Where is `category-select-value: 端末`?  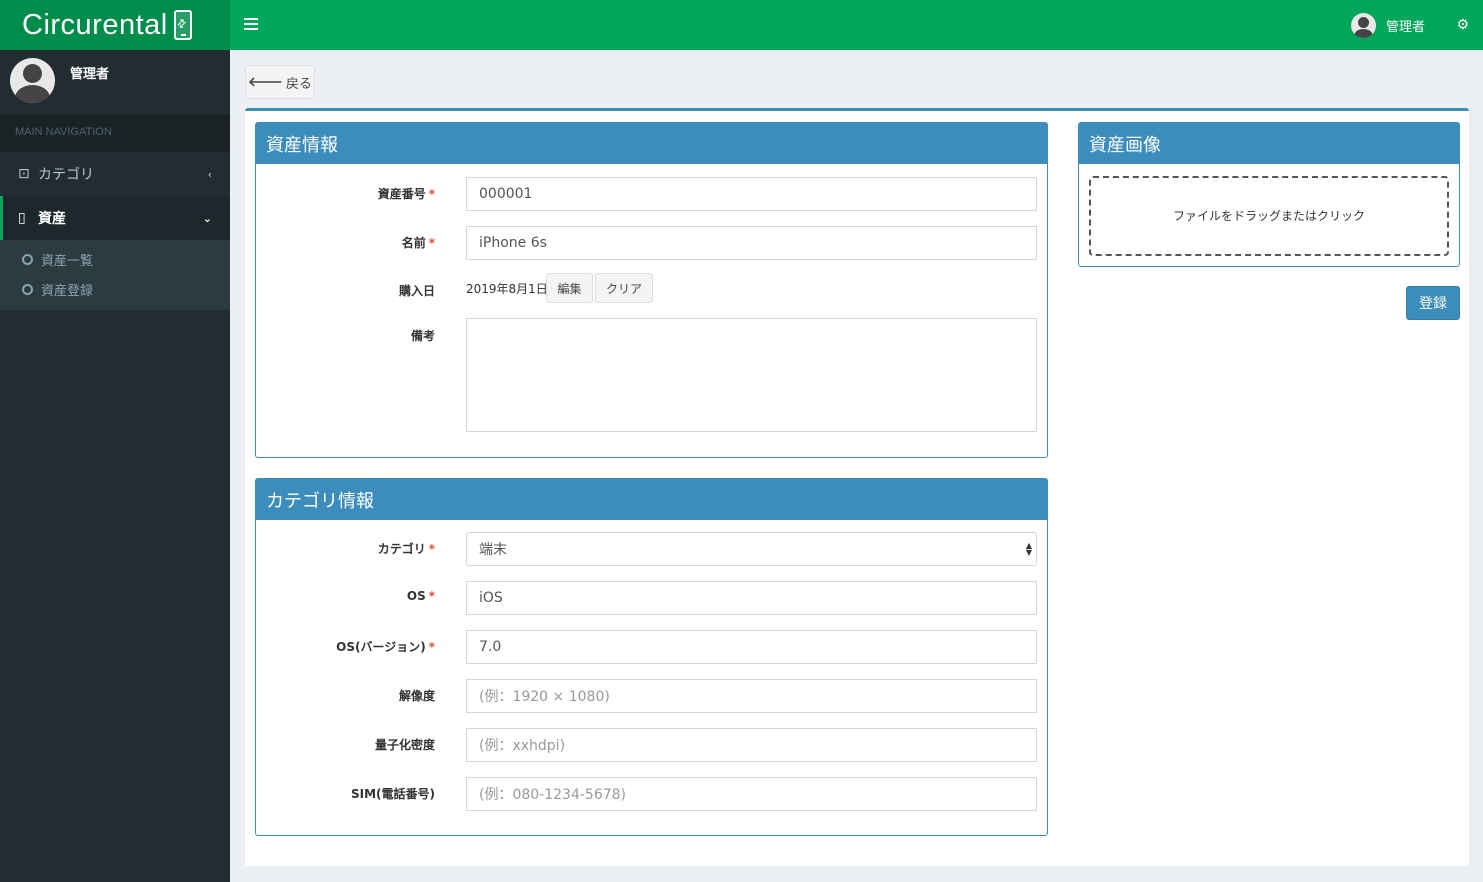 category-select-value: 端末 is located at coordinates (493, 550).